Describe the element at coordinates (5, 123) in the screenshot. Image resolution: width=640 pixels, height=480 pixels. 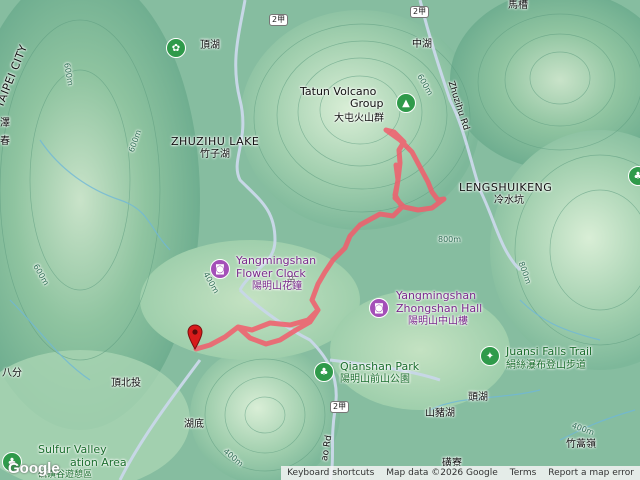
I see `label-left-ze: 澤` at that location.